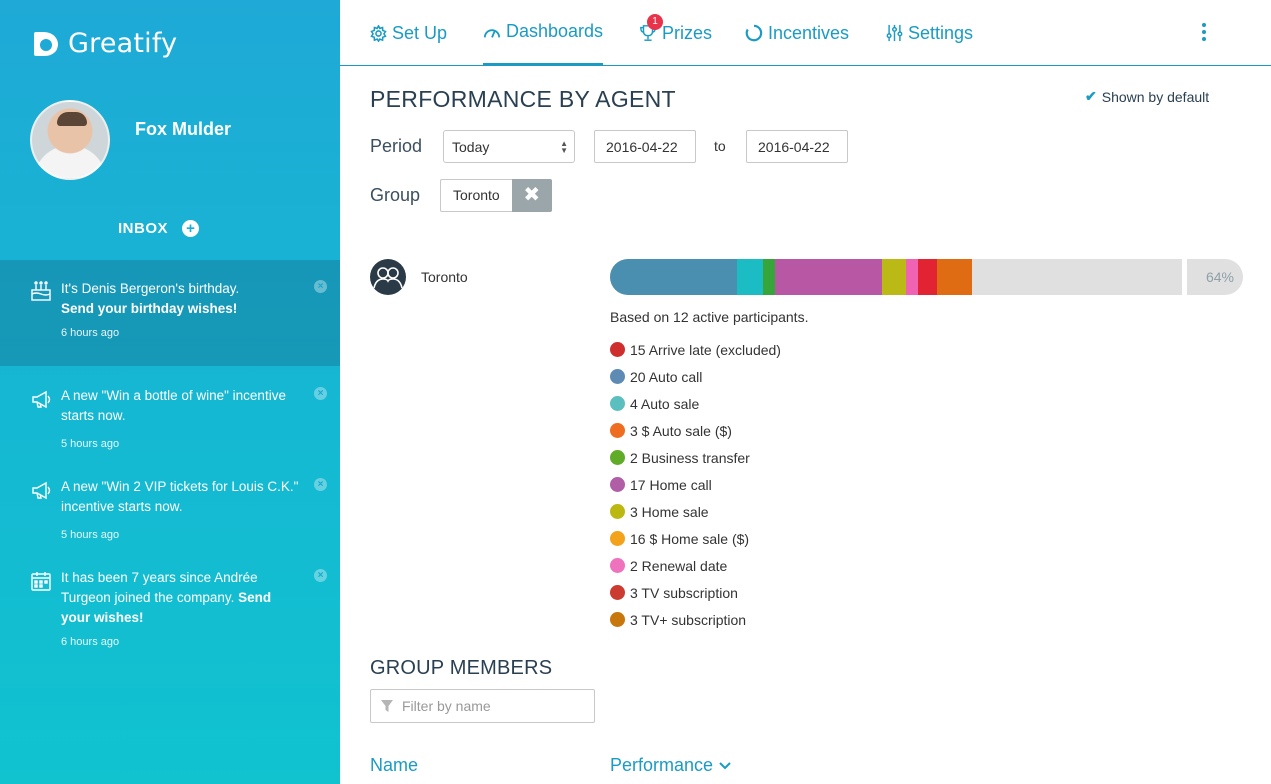  I want to click on legend-label: 3 Home sale, so click(669, 511).